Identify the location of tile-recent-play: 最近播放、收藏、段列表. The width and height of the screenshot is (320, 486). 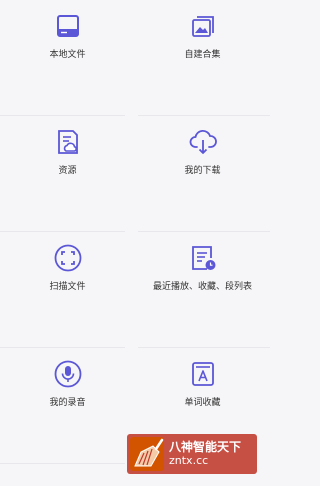
(202, 290).